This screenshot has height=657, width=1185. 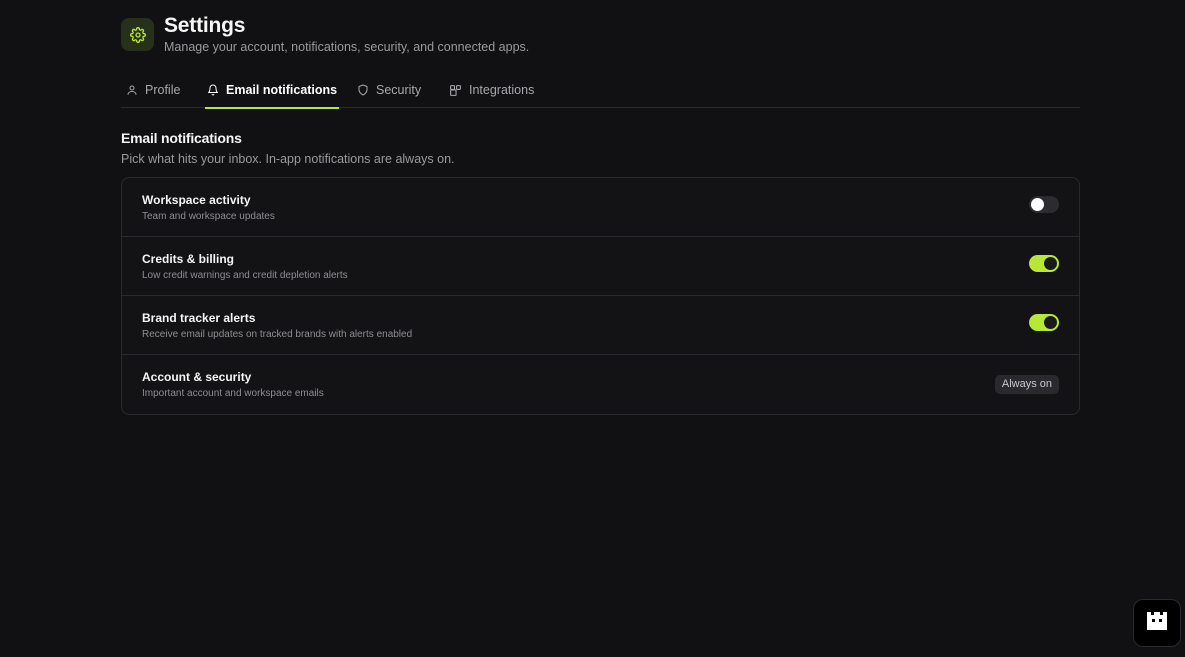 I want to click on always-on-badge: Always on, so click(x=1026, y=384).